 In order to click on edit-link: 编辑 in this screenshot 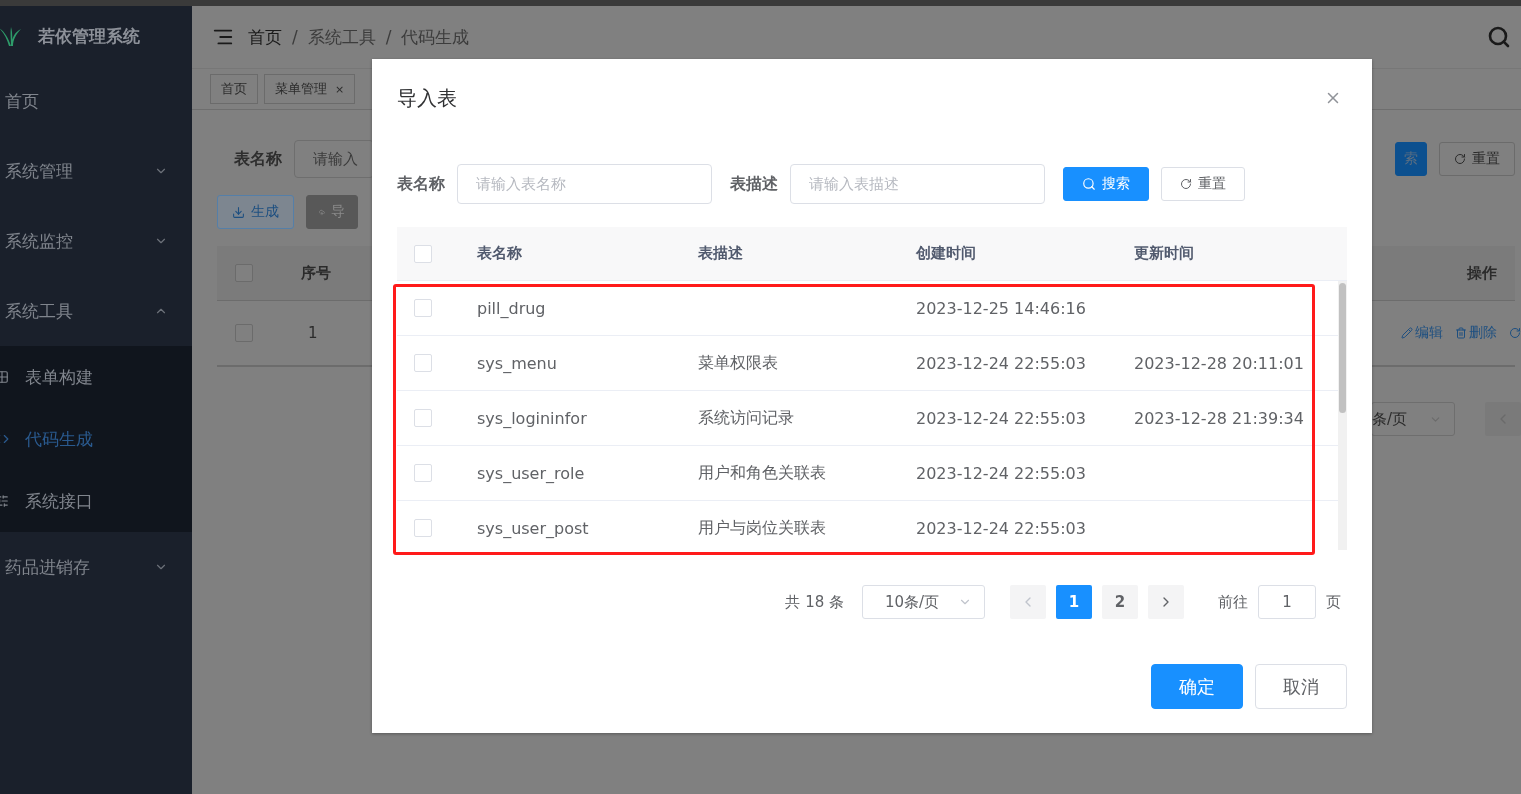, I will do `click(1422, 333)`.